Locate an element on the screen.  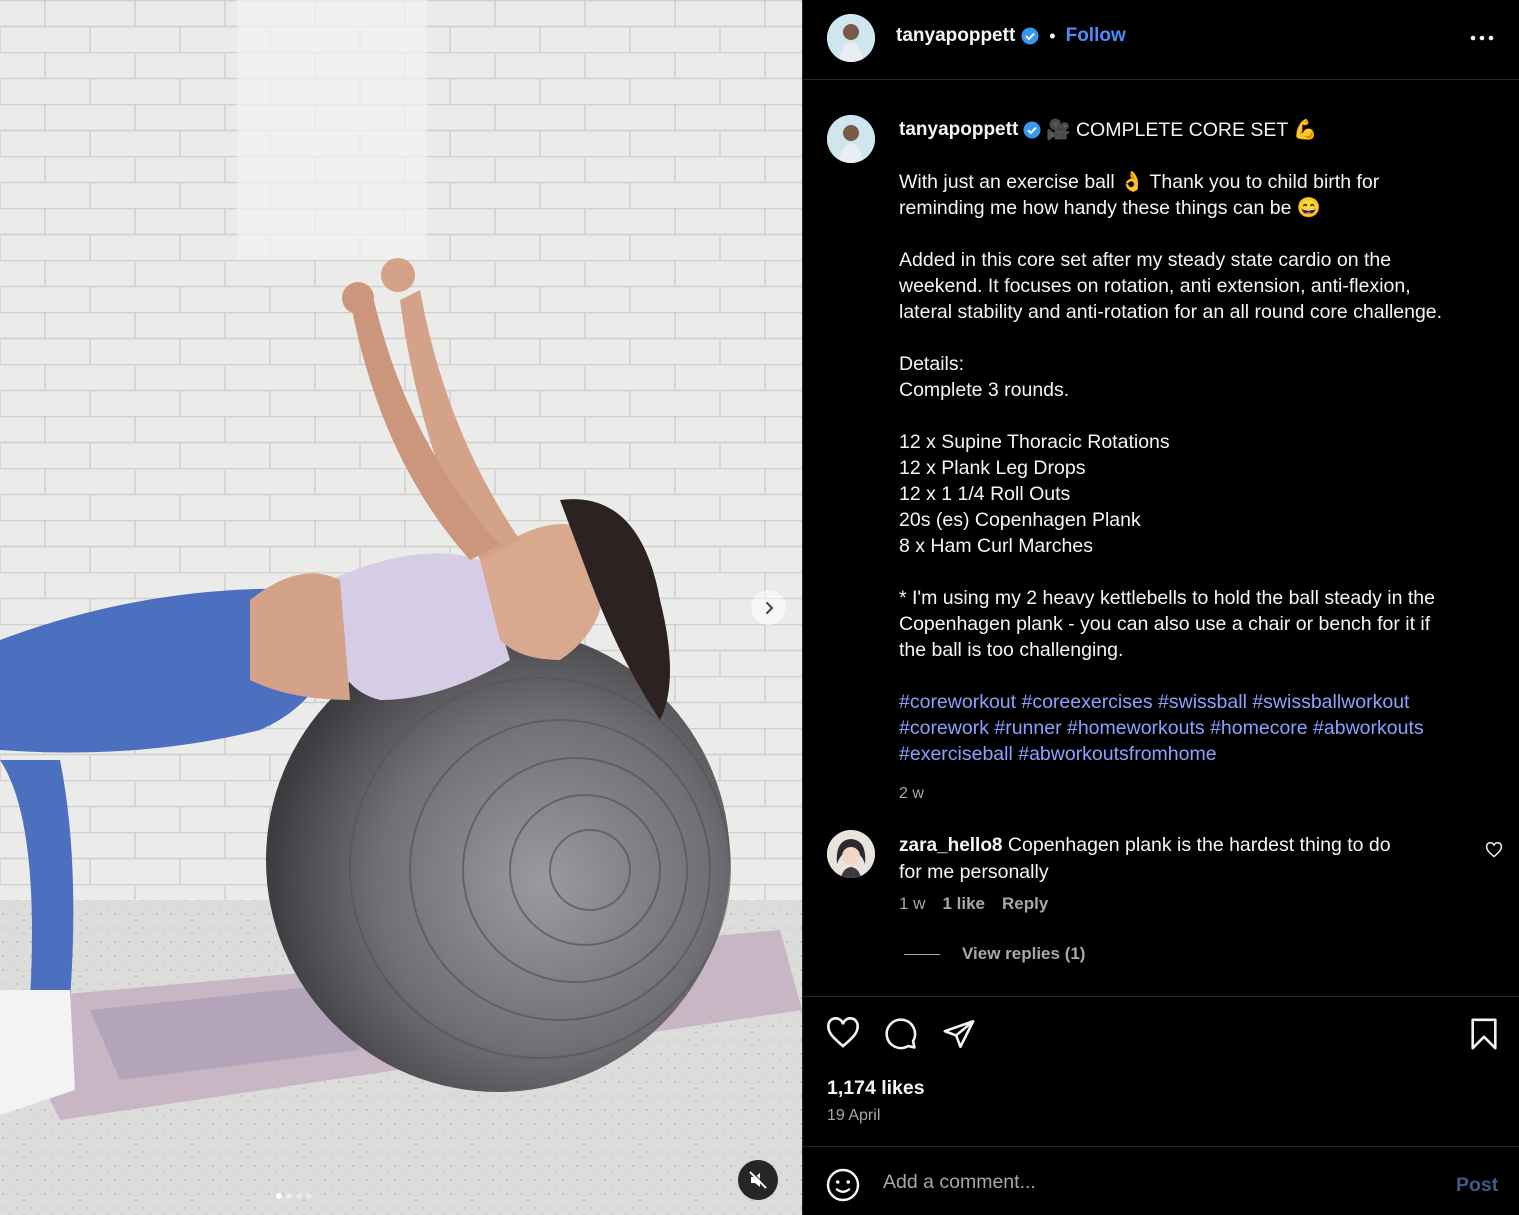
caption-author: tanyapoppett is located at coordinates (958, 130).